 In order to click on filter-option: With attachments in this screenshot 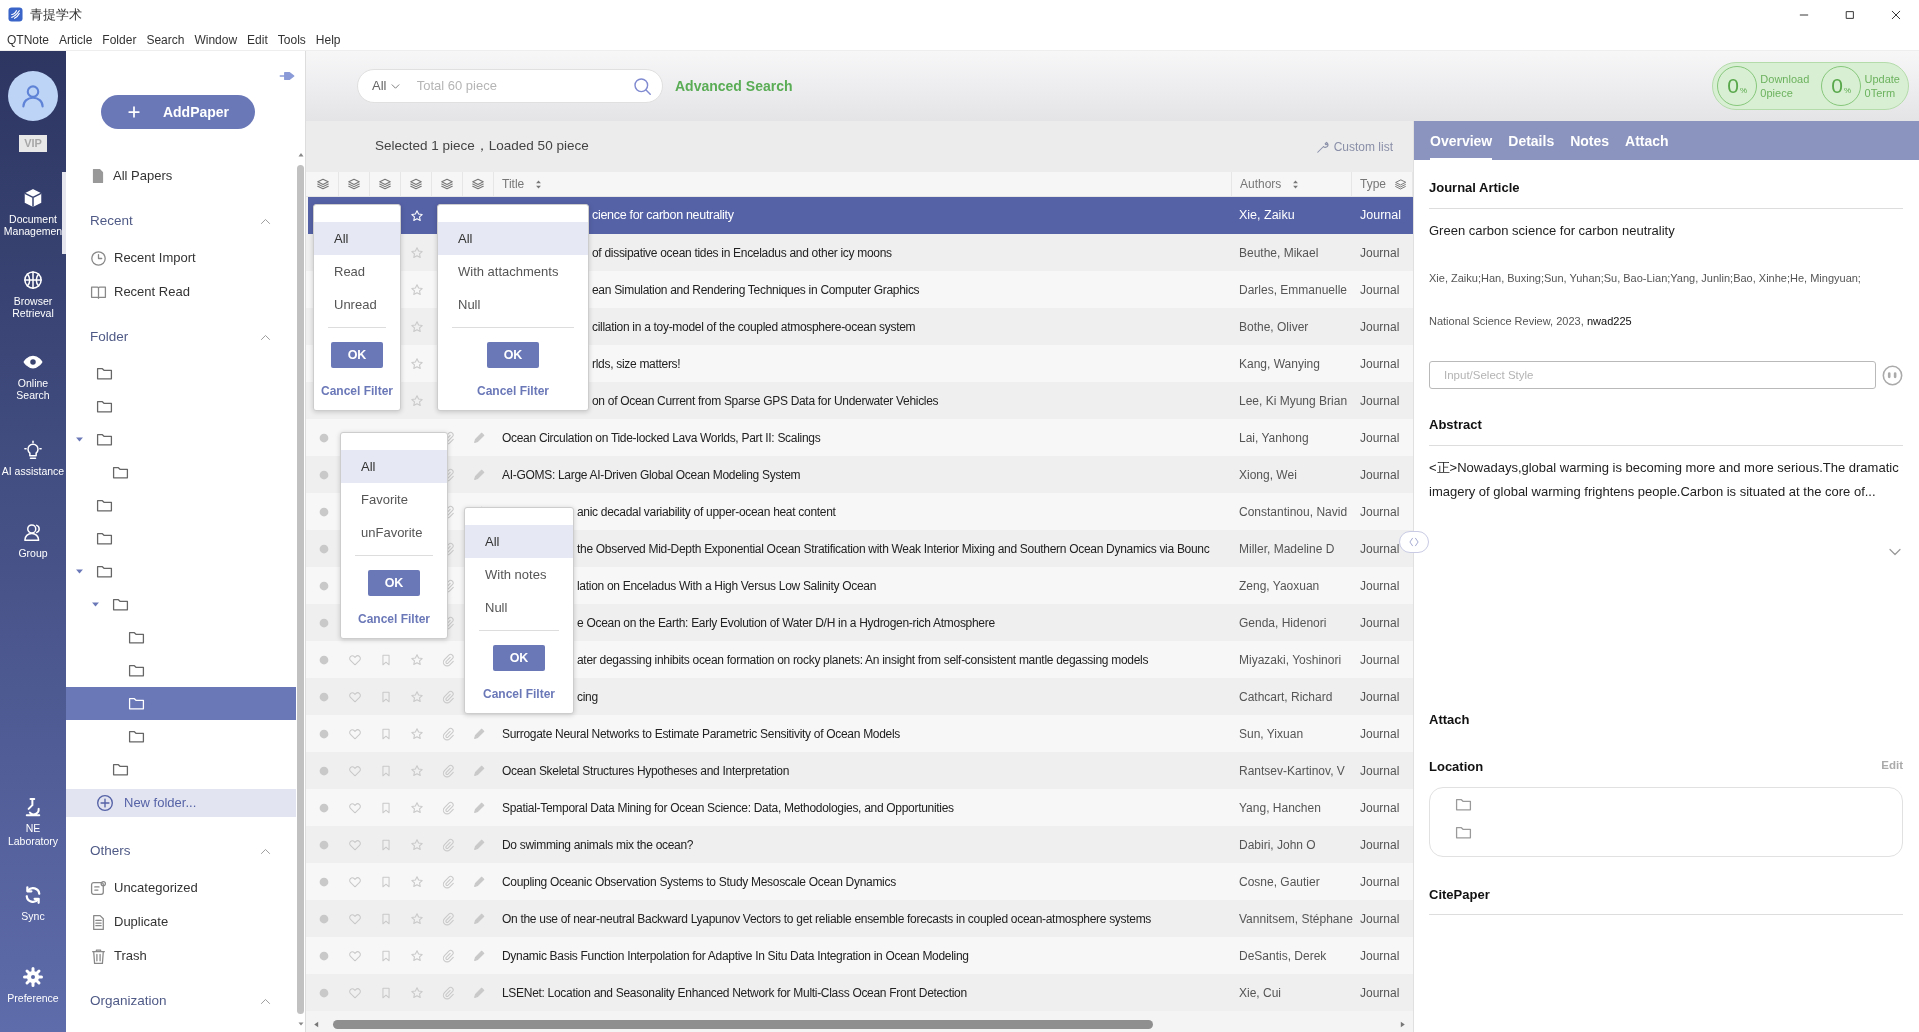, I will do `click(513, 271)`.